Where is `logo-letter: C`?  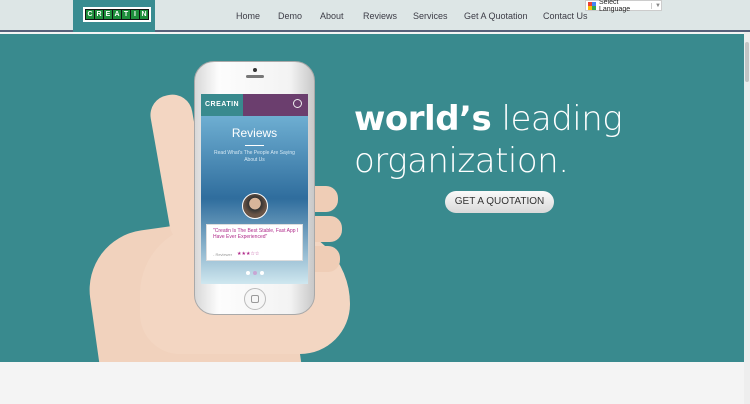 logo-letter: C is located at coordinates (90, 14).